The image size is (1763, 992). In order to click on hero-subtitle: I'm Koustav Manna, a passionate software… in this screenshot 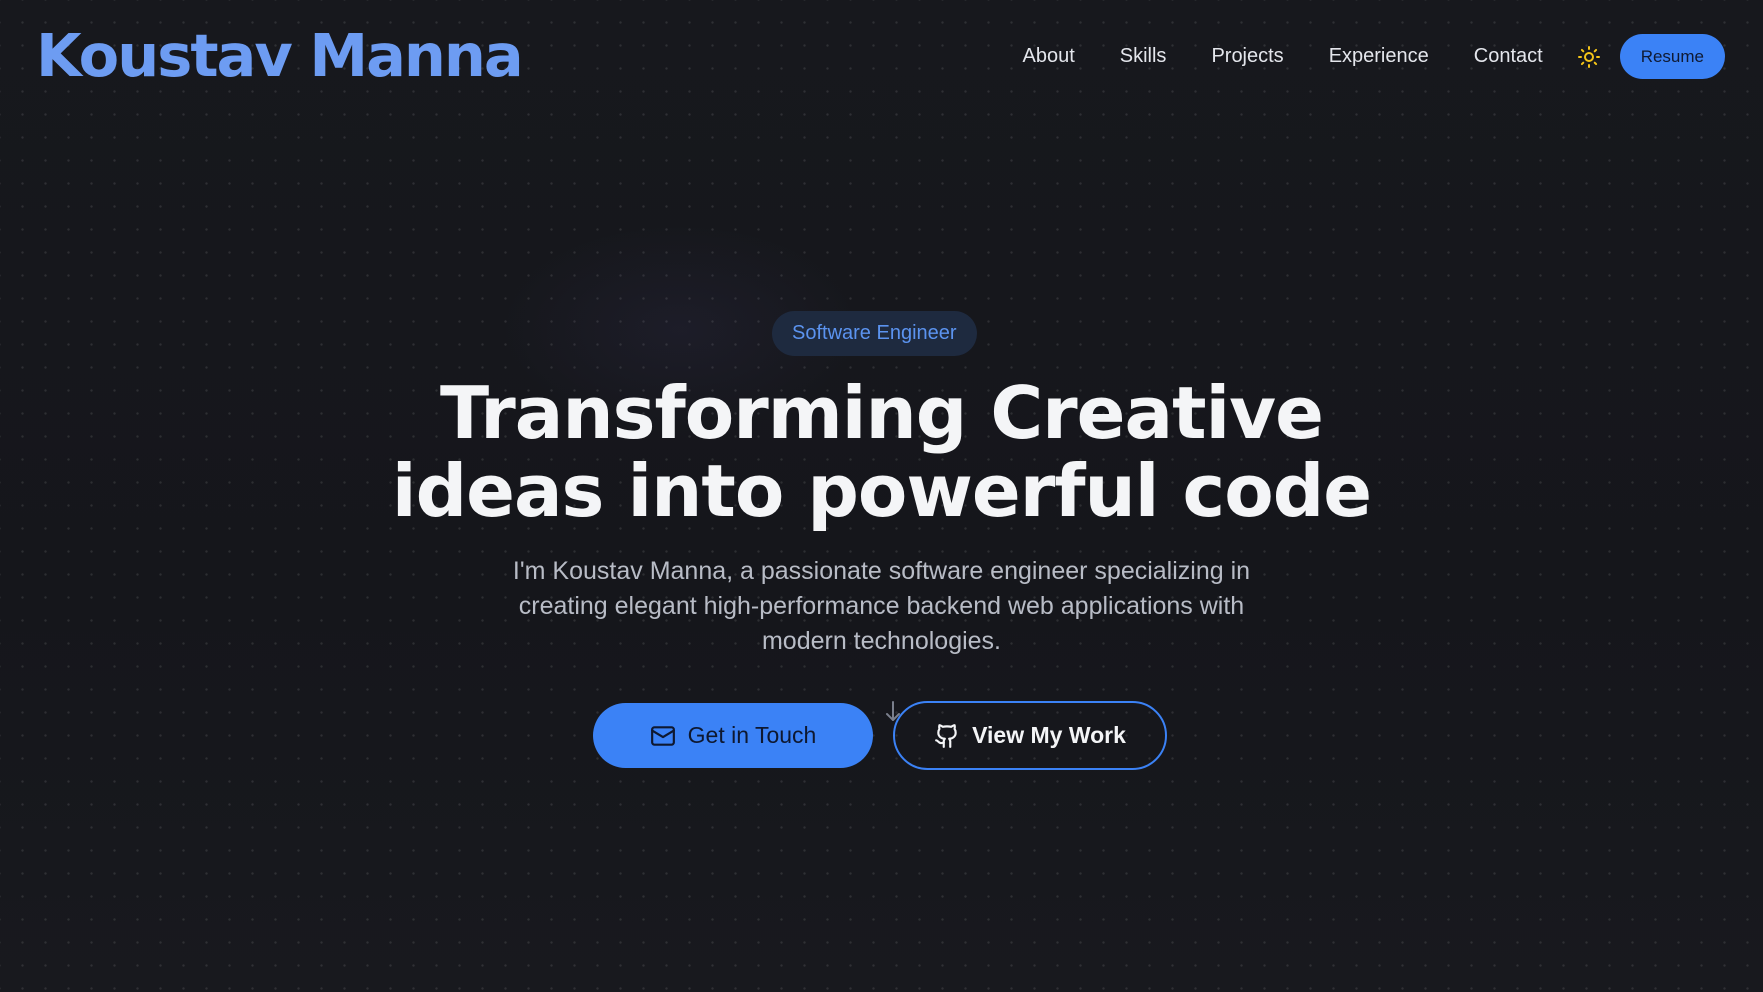, I will do `click(881, 606)`.